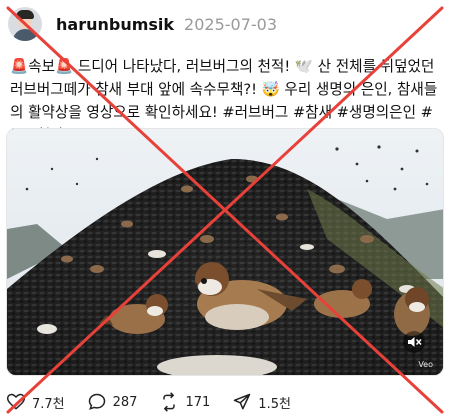 This screenshot has height=420, width=450. What do you see at coordinates (231, 24) in the screenshot?
I see `post-date: 2025-07-03` at bounding box center [231, 24].